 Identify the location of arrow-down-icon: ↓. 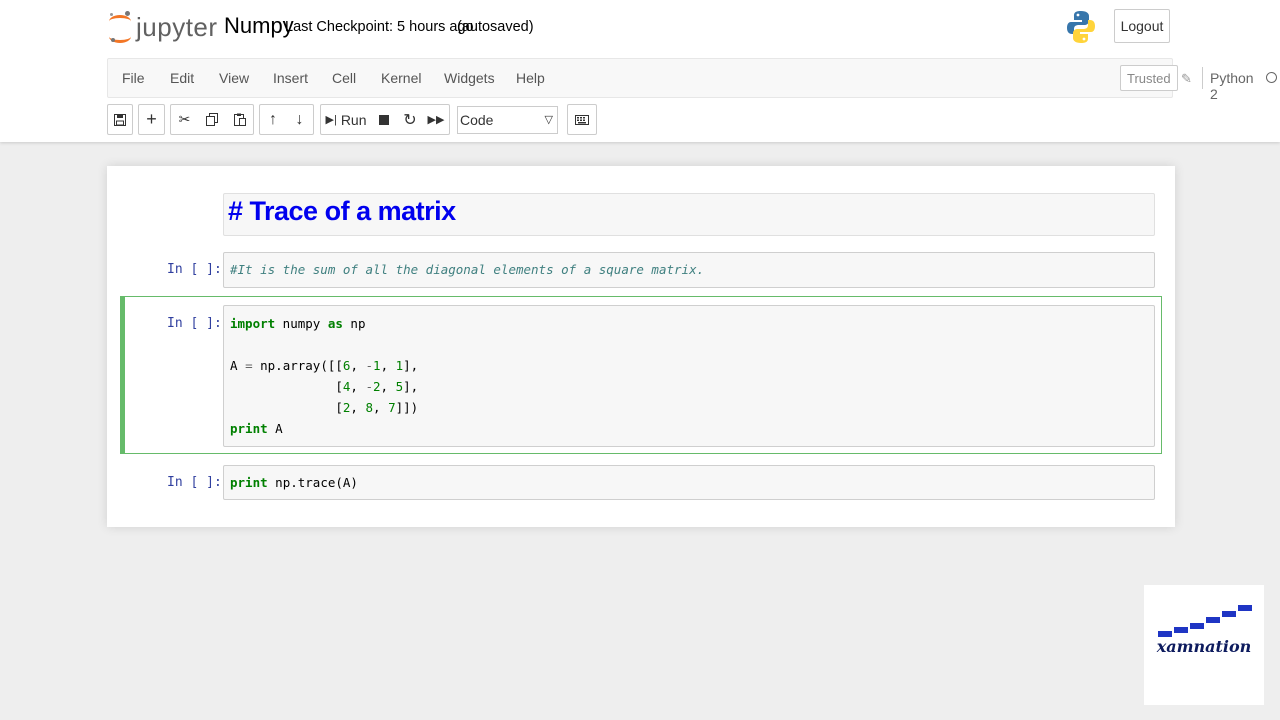
(299, 119).